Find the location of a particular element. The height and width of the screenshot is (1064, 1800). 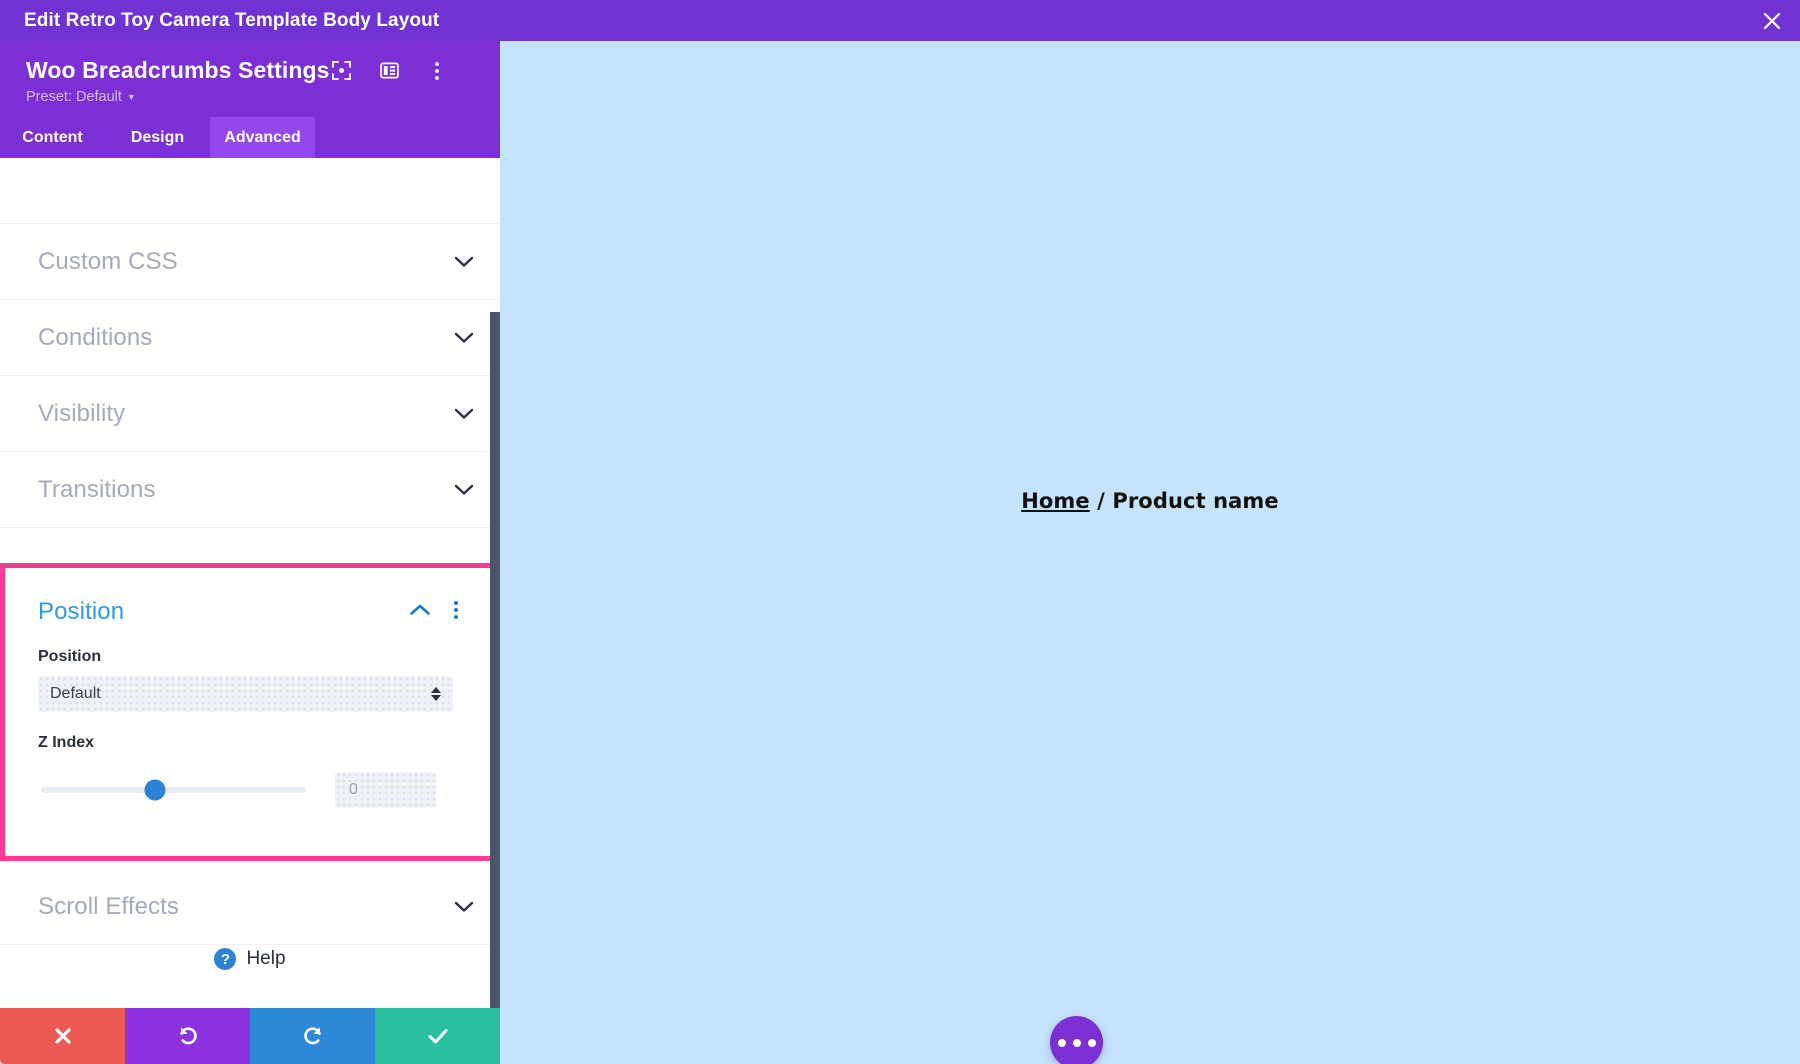

close-icon is located at coordinates (1772, 20).